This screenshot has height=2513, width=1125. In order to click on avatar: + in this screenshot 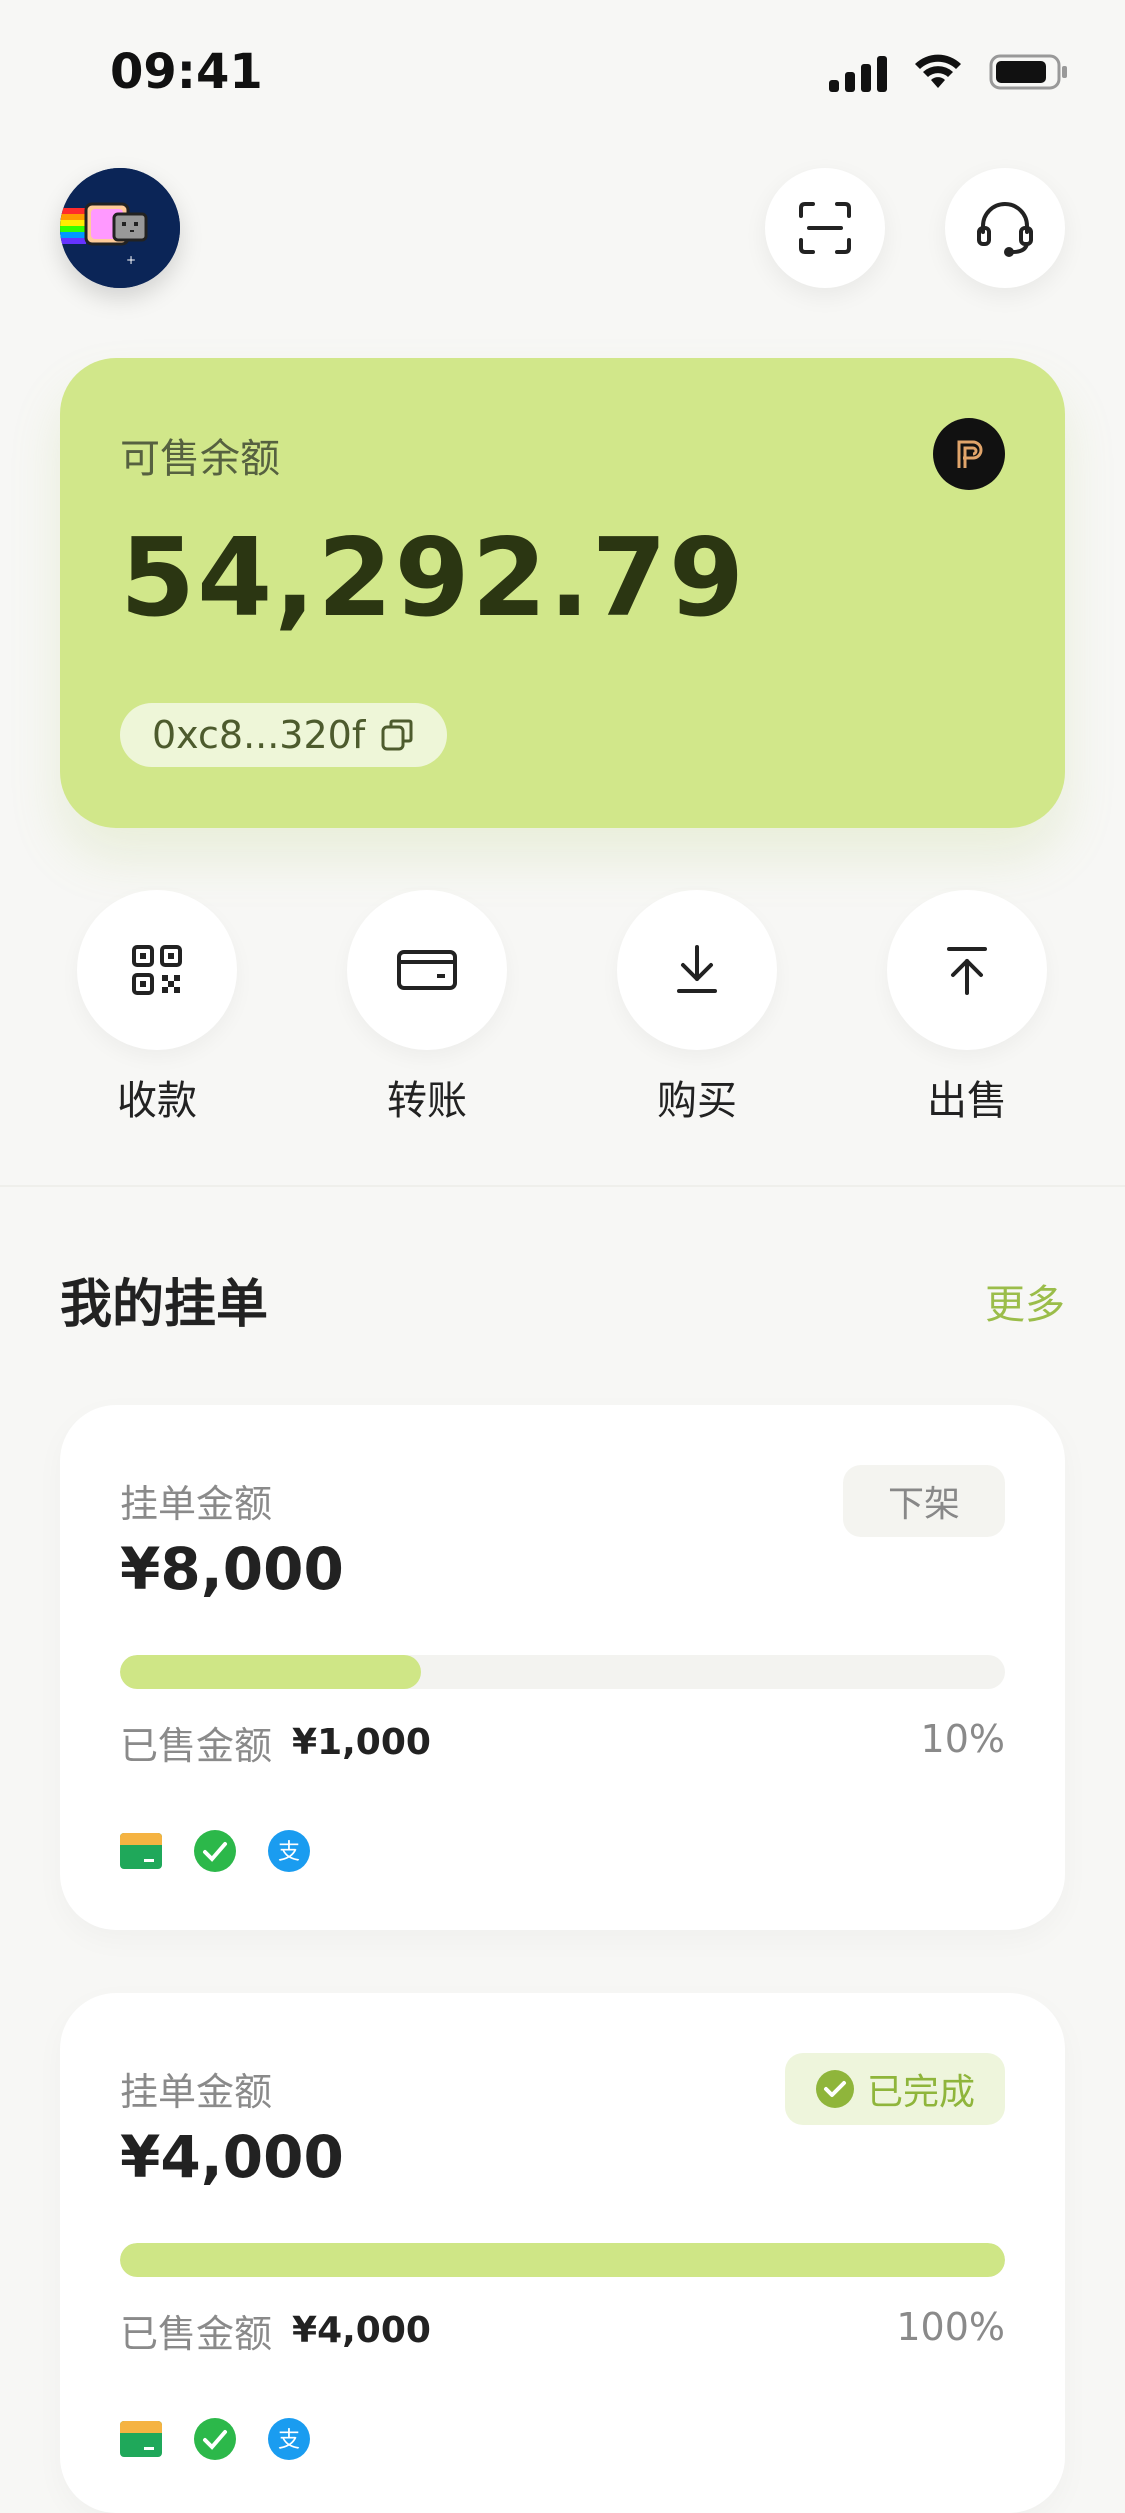, I will do `click(120, 228)`.